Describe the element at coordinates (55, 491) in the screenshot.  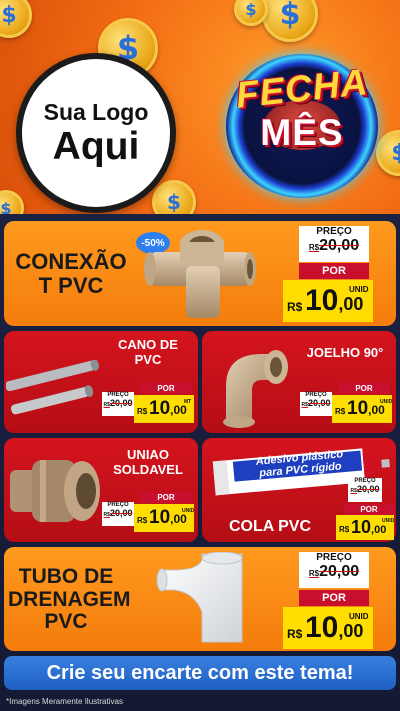
I see `union-fitting-image` at that location.